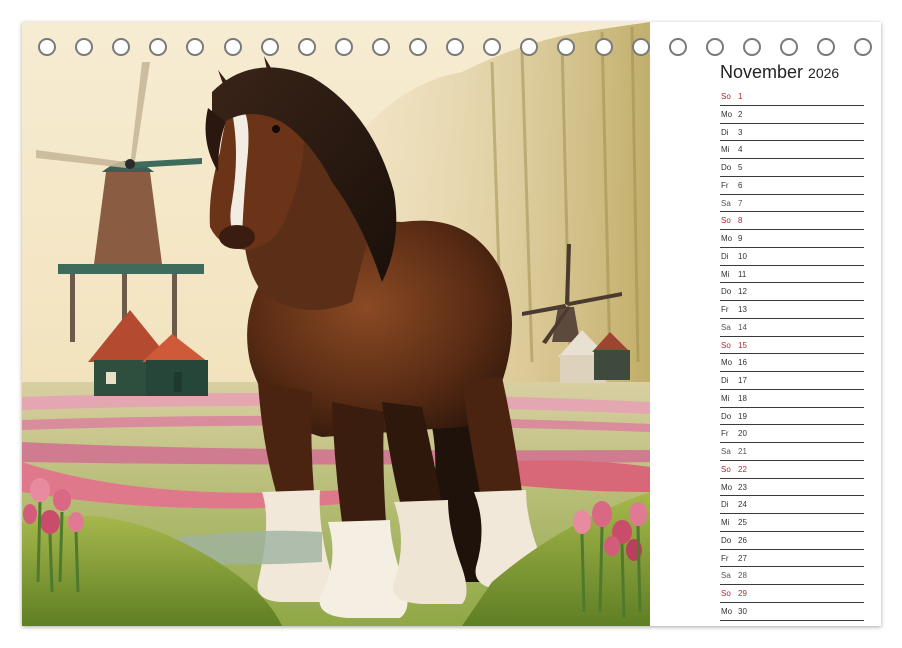  I want to click on day-number: 25, so click(742, 522).